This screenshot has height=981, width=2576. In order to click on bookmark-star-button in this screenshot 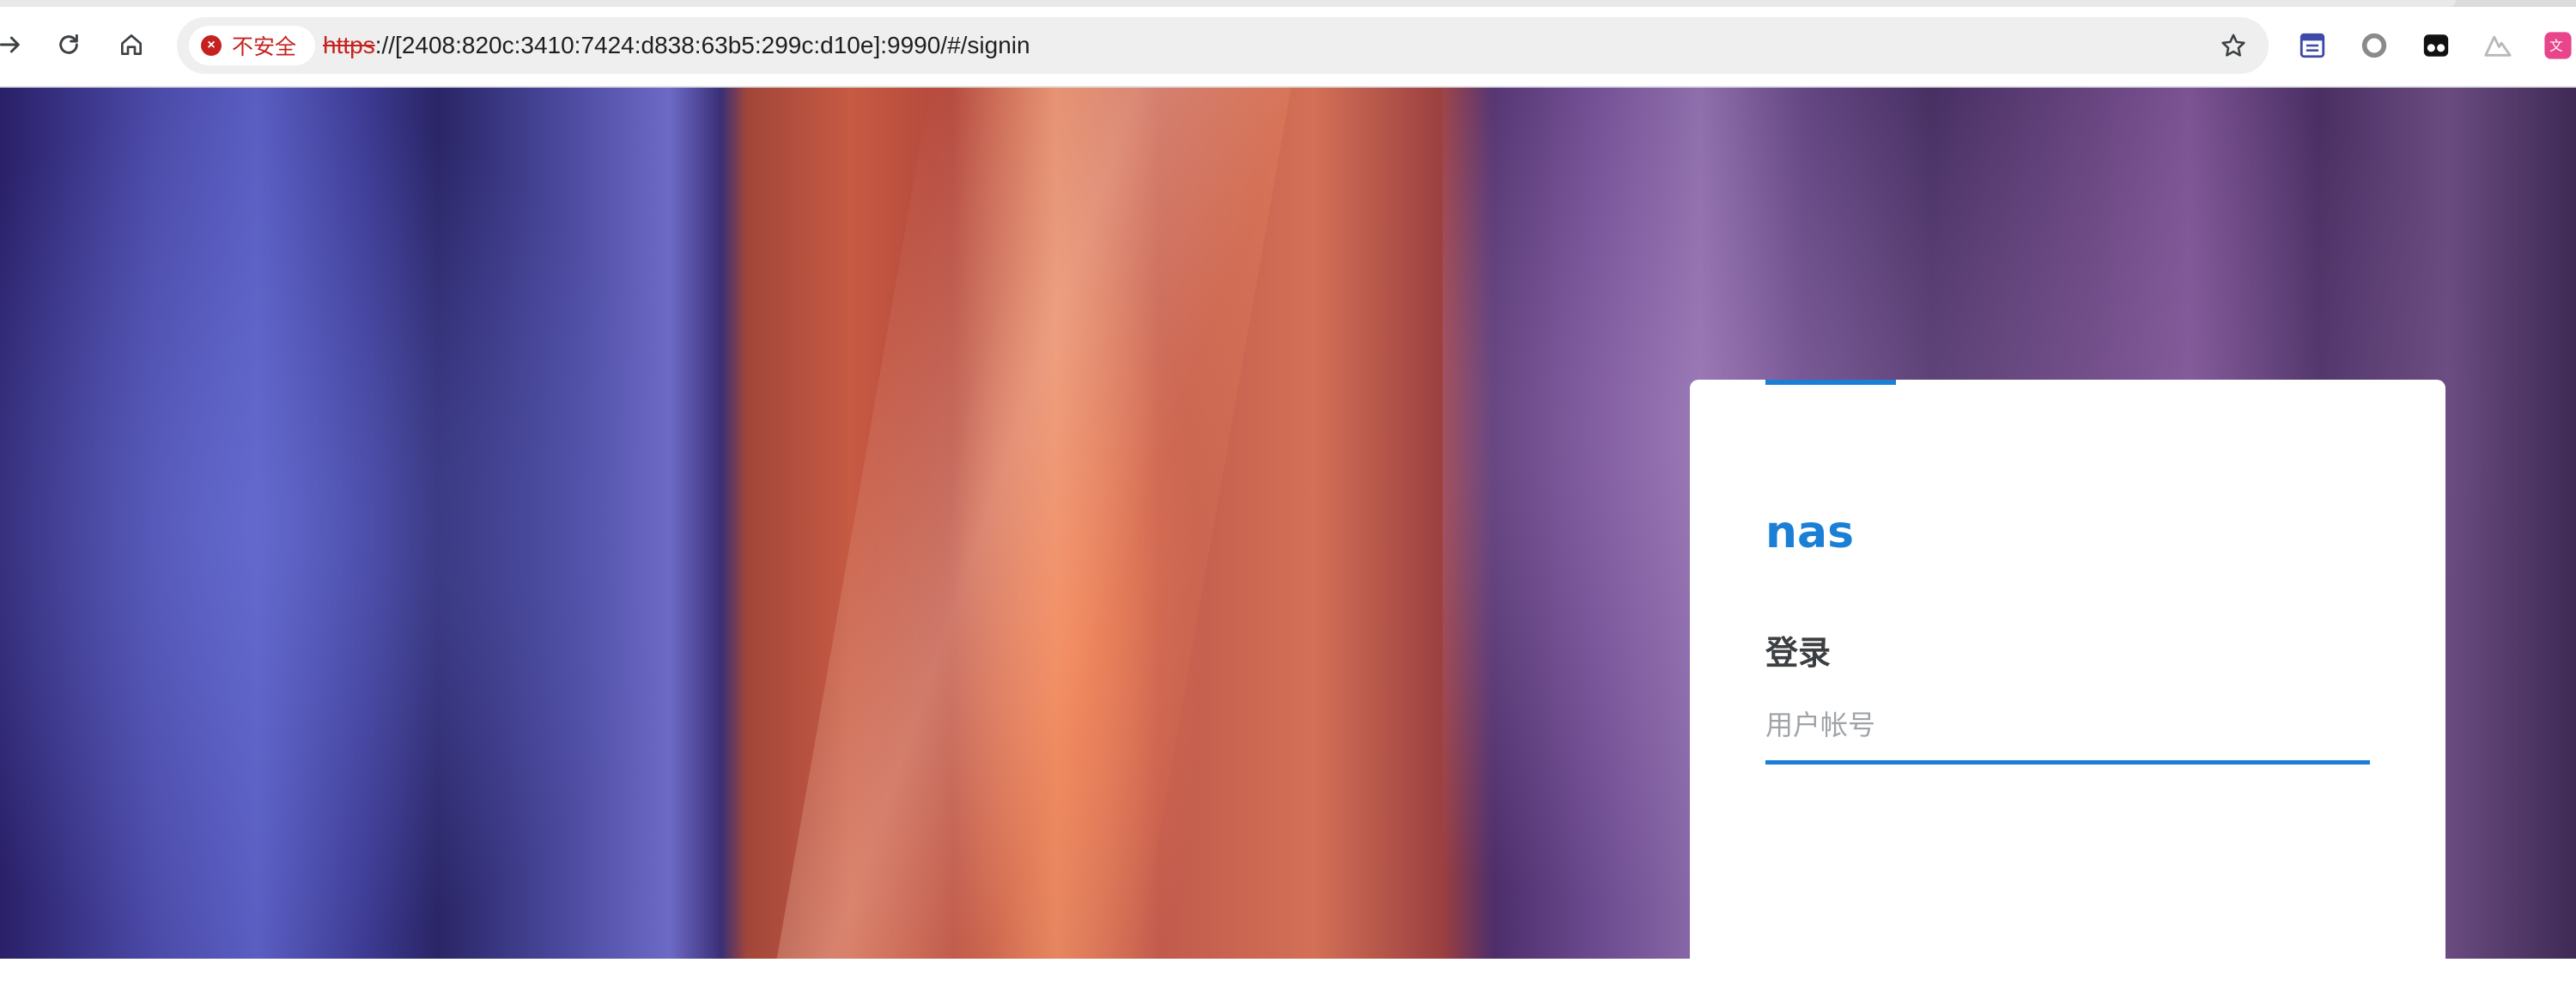, I will do `click(2233, 45)`.